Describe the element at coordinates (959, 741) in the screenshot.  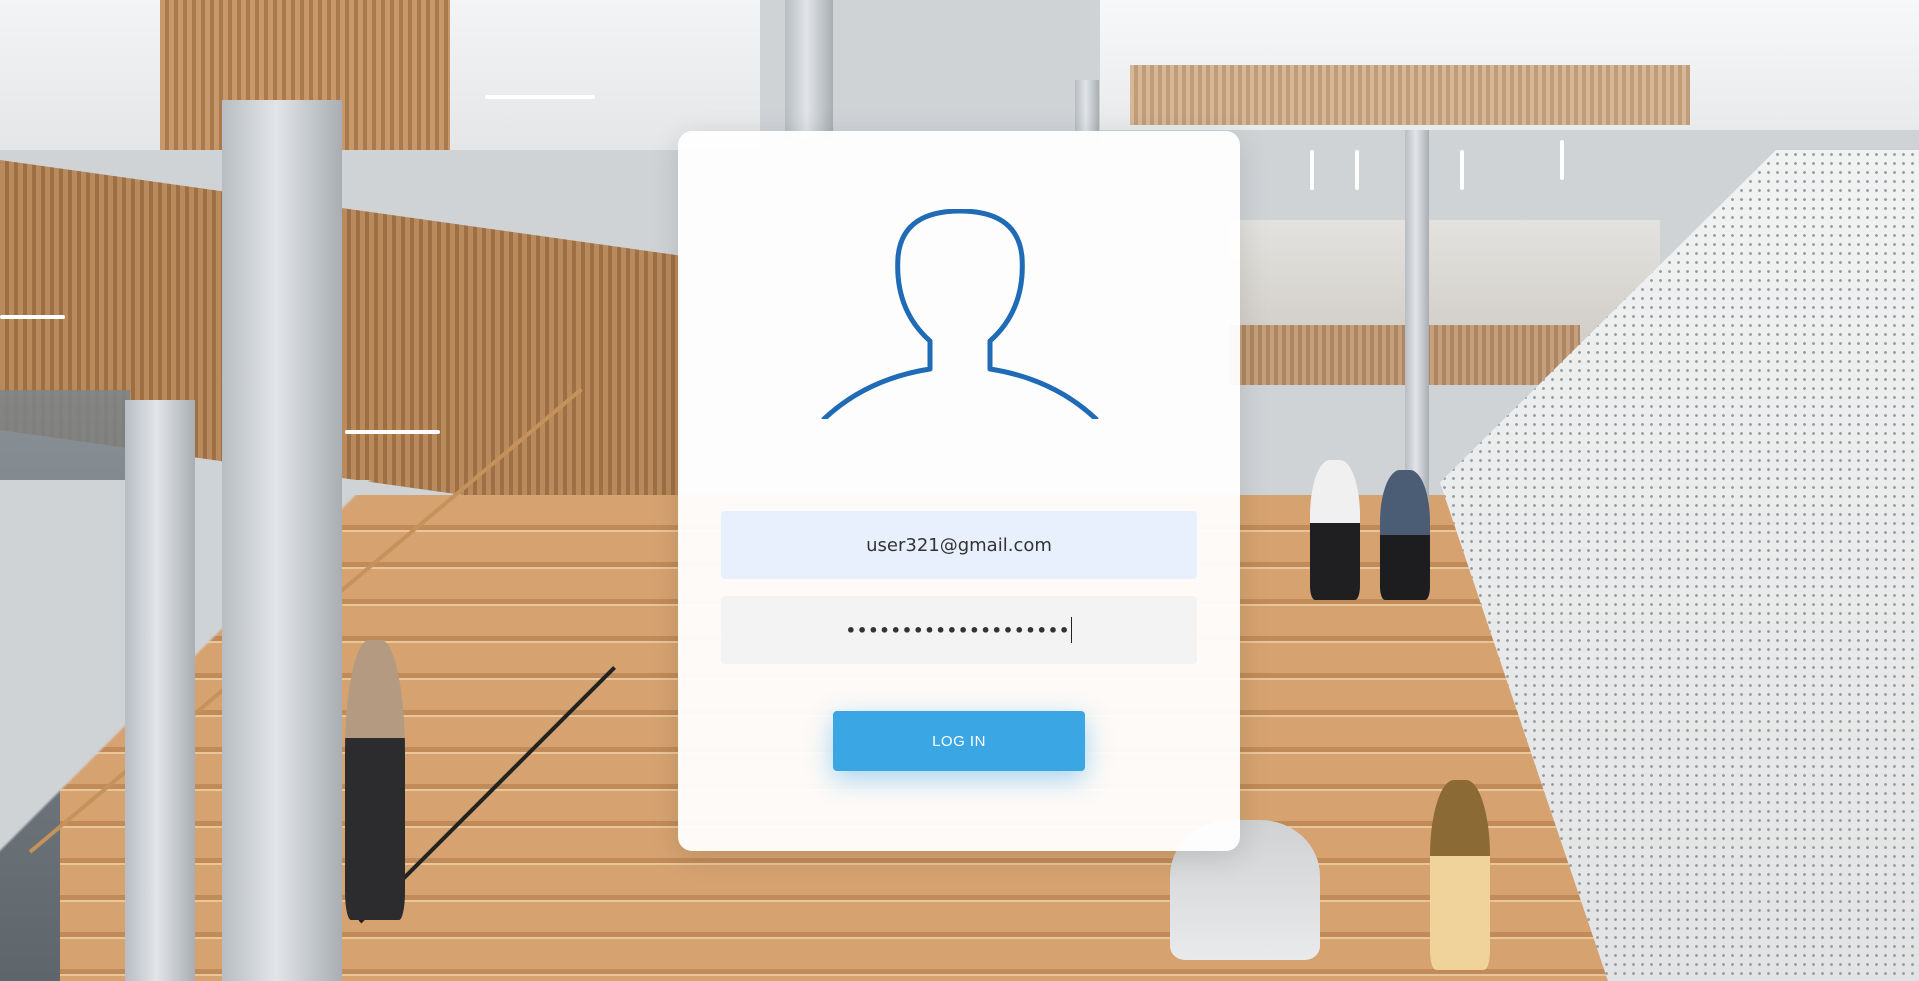
I see `login-button: LOG IN` at that location.